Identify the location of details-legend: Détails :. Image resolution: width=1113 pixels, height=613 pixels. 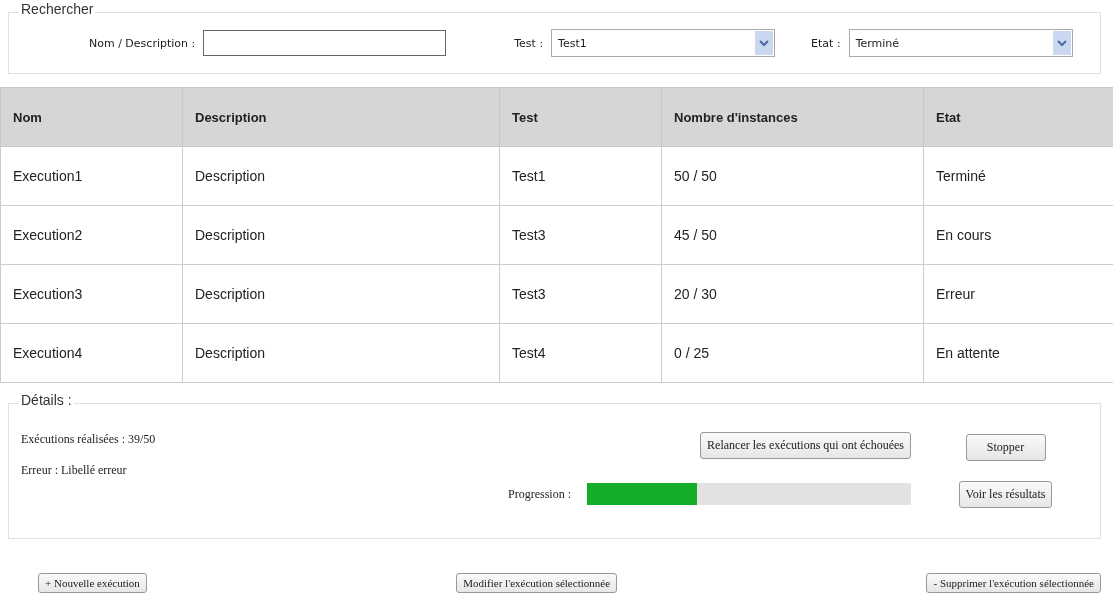
(46, 400).